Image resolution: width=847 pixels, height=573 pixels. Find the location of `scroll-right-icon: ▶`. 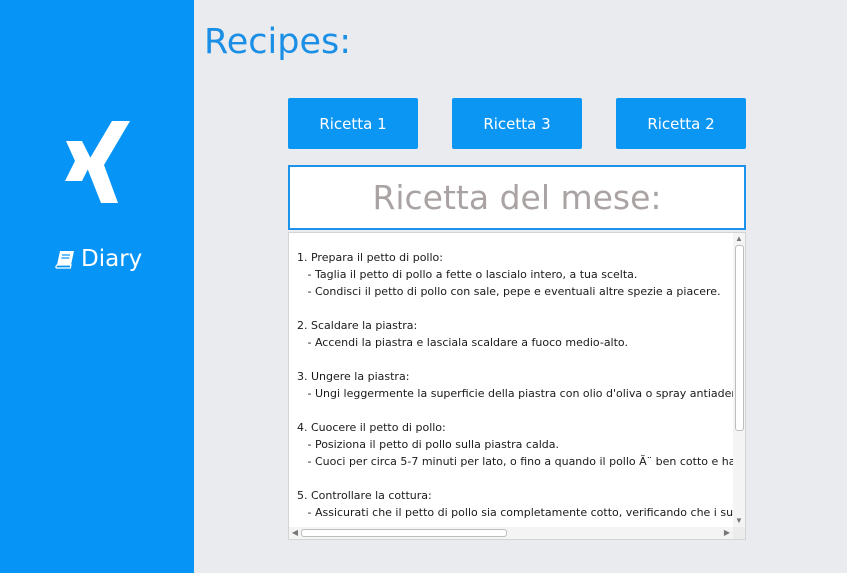

scroll-right-icon: ▶ is located at coordinates (727, 533).